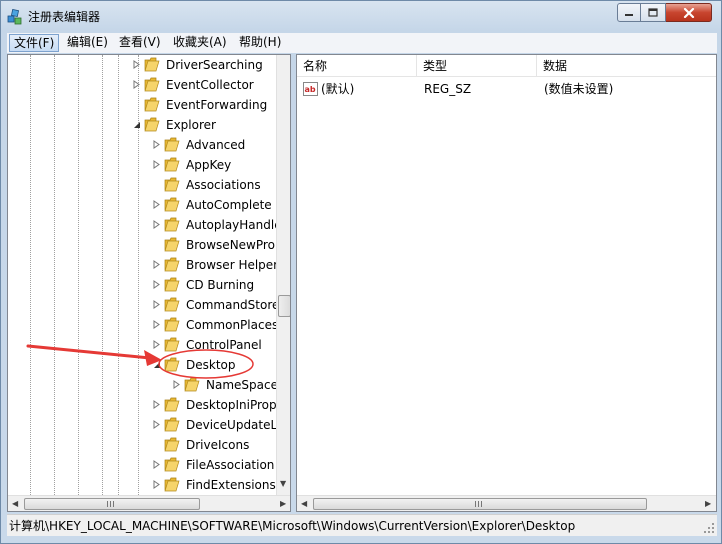 Image resolution: width=722 pixels, height=544 pixels. I want to click on tree-item-label: AutoplayHandle, so click(234, 225).